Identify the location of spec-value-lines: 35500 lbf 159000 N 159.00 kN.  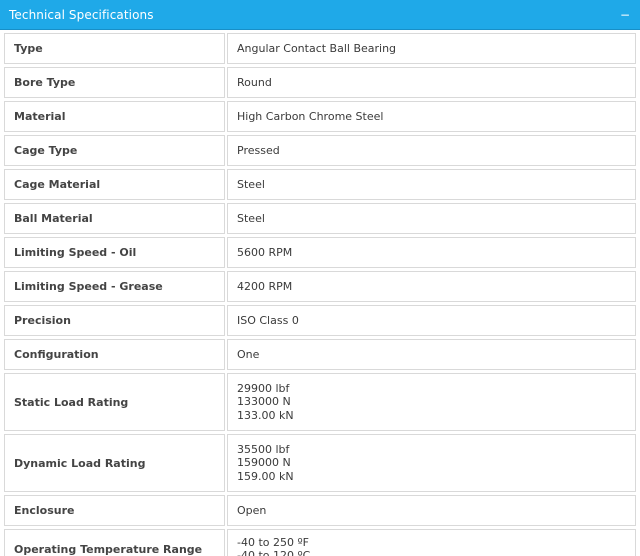
(265, 463).